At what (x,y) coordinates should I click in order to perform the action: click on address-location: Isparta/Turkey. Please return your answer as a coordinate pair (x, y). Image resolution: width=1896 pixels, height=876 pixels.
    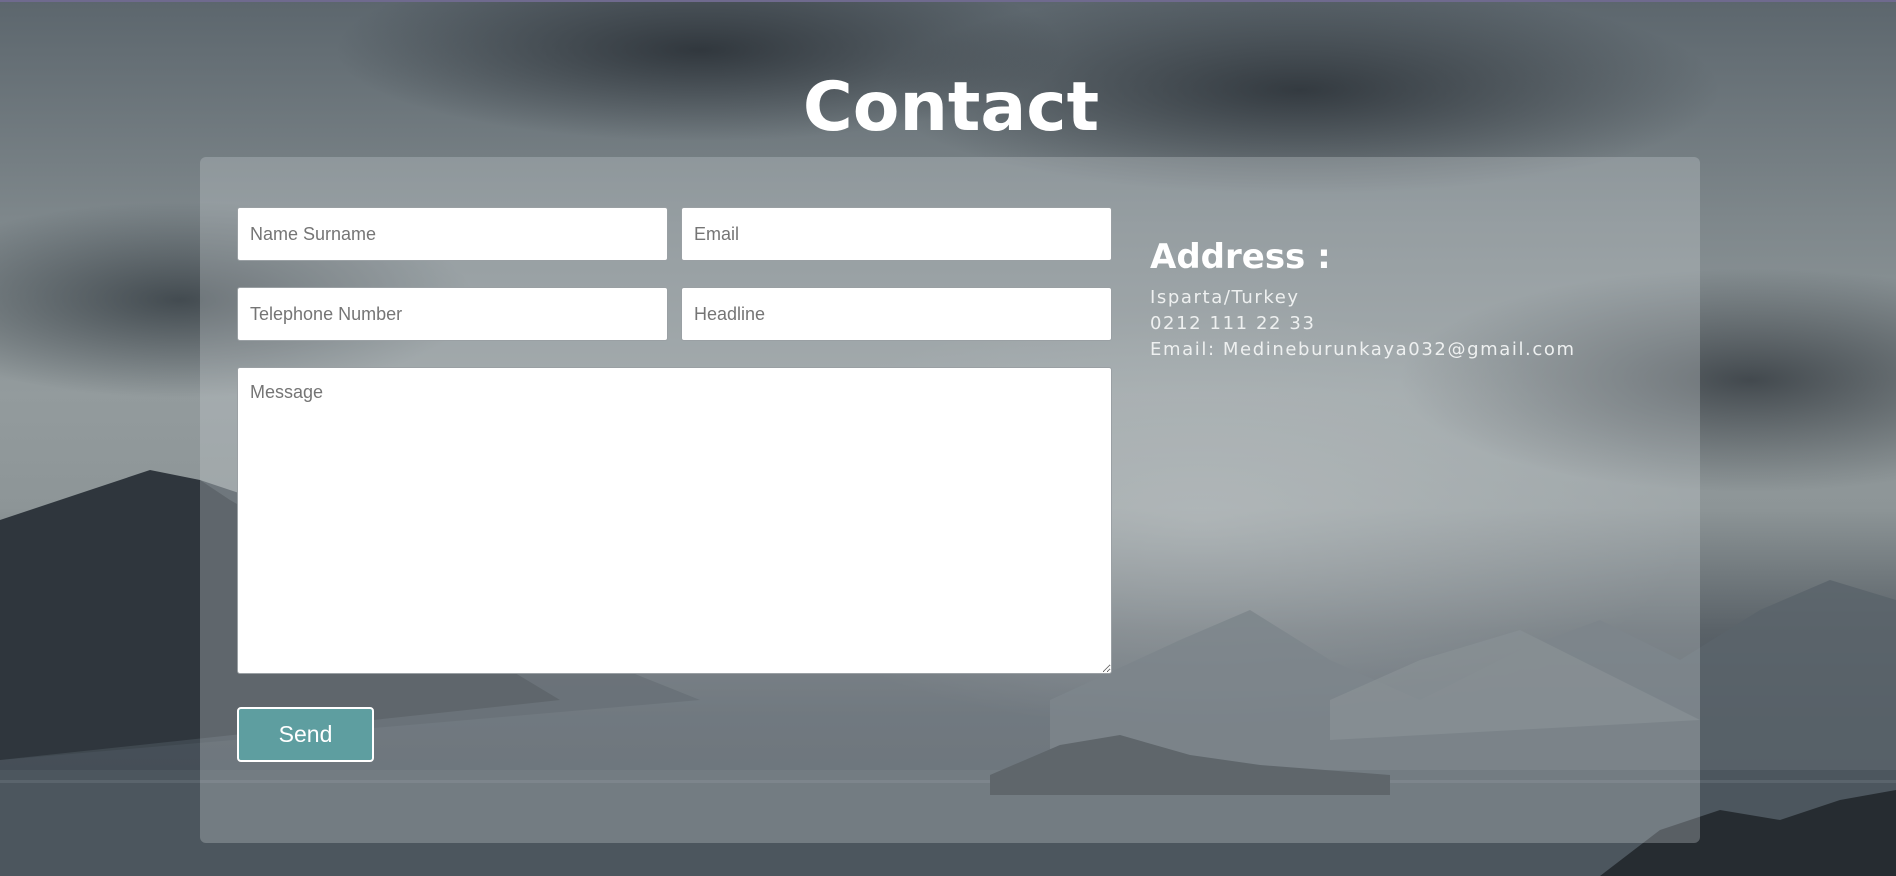
    Looking at the image, I should click on (1225, 297).